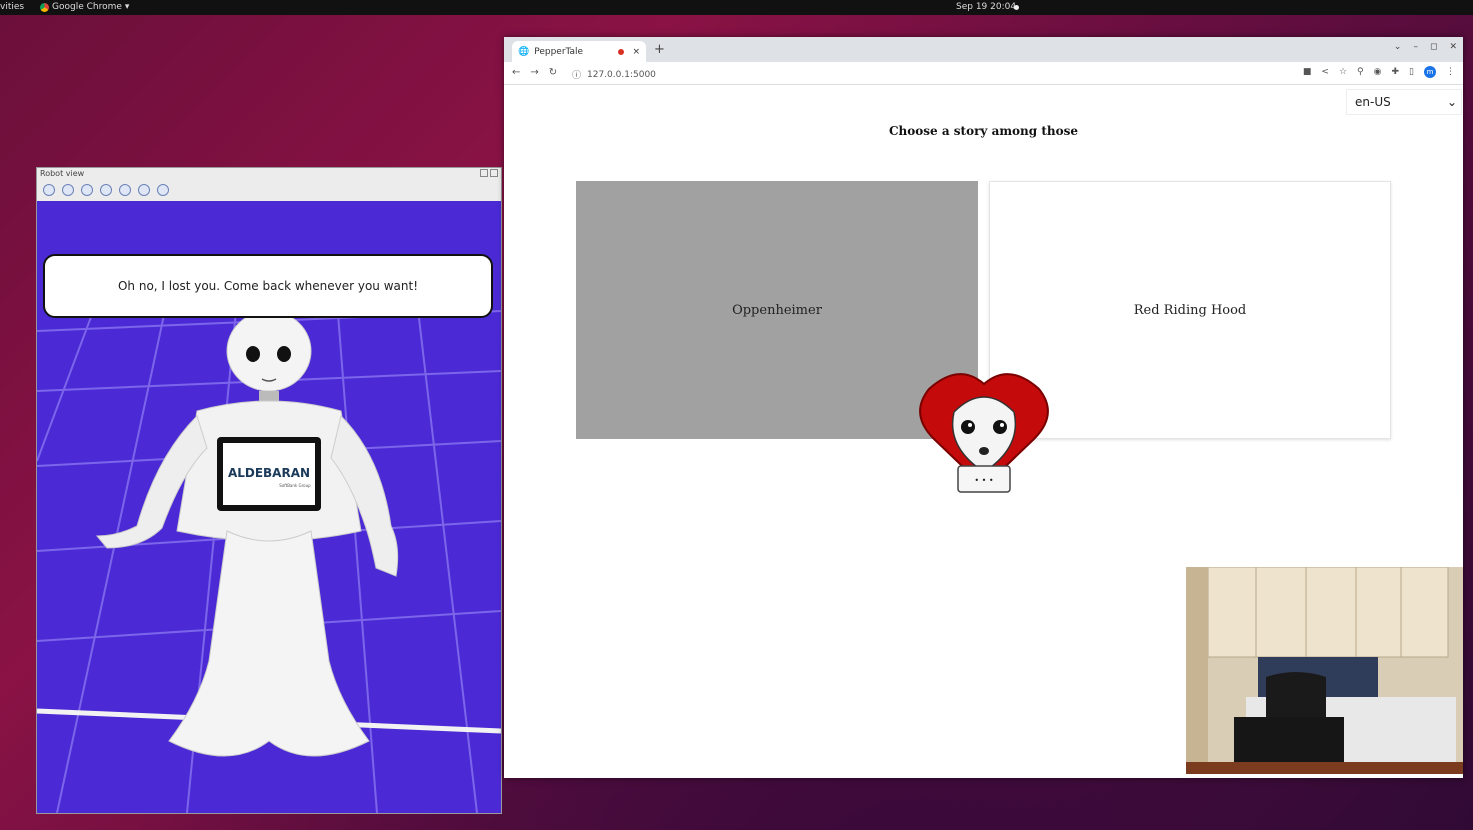  Describe the element at coordinates (559, 51) in the screenshot. I see `tab-title: PepperTale` at that location.